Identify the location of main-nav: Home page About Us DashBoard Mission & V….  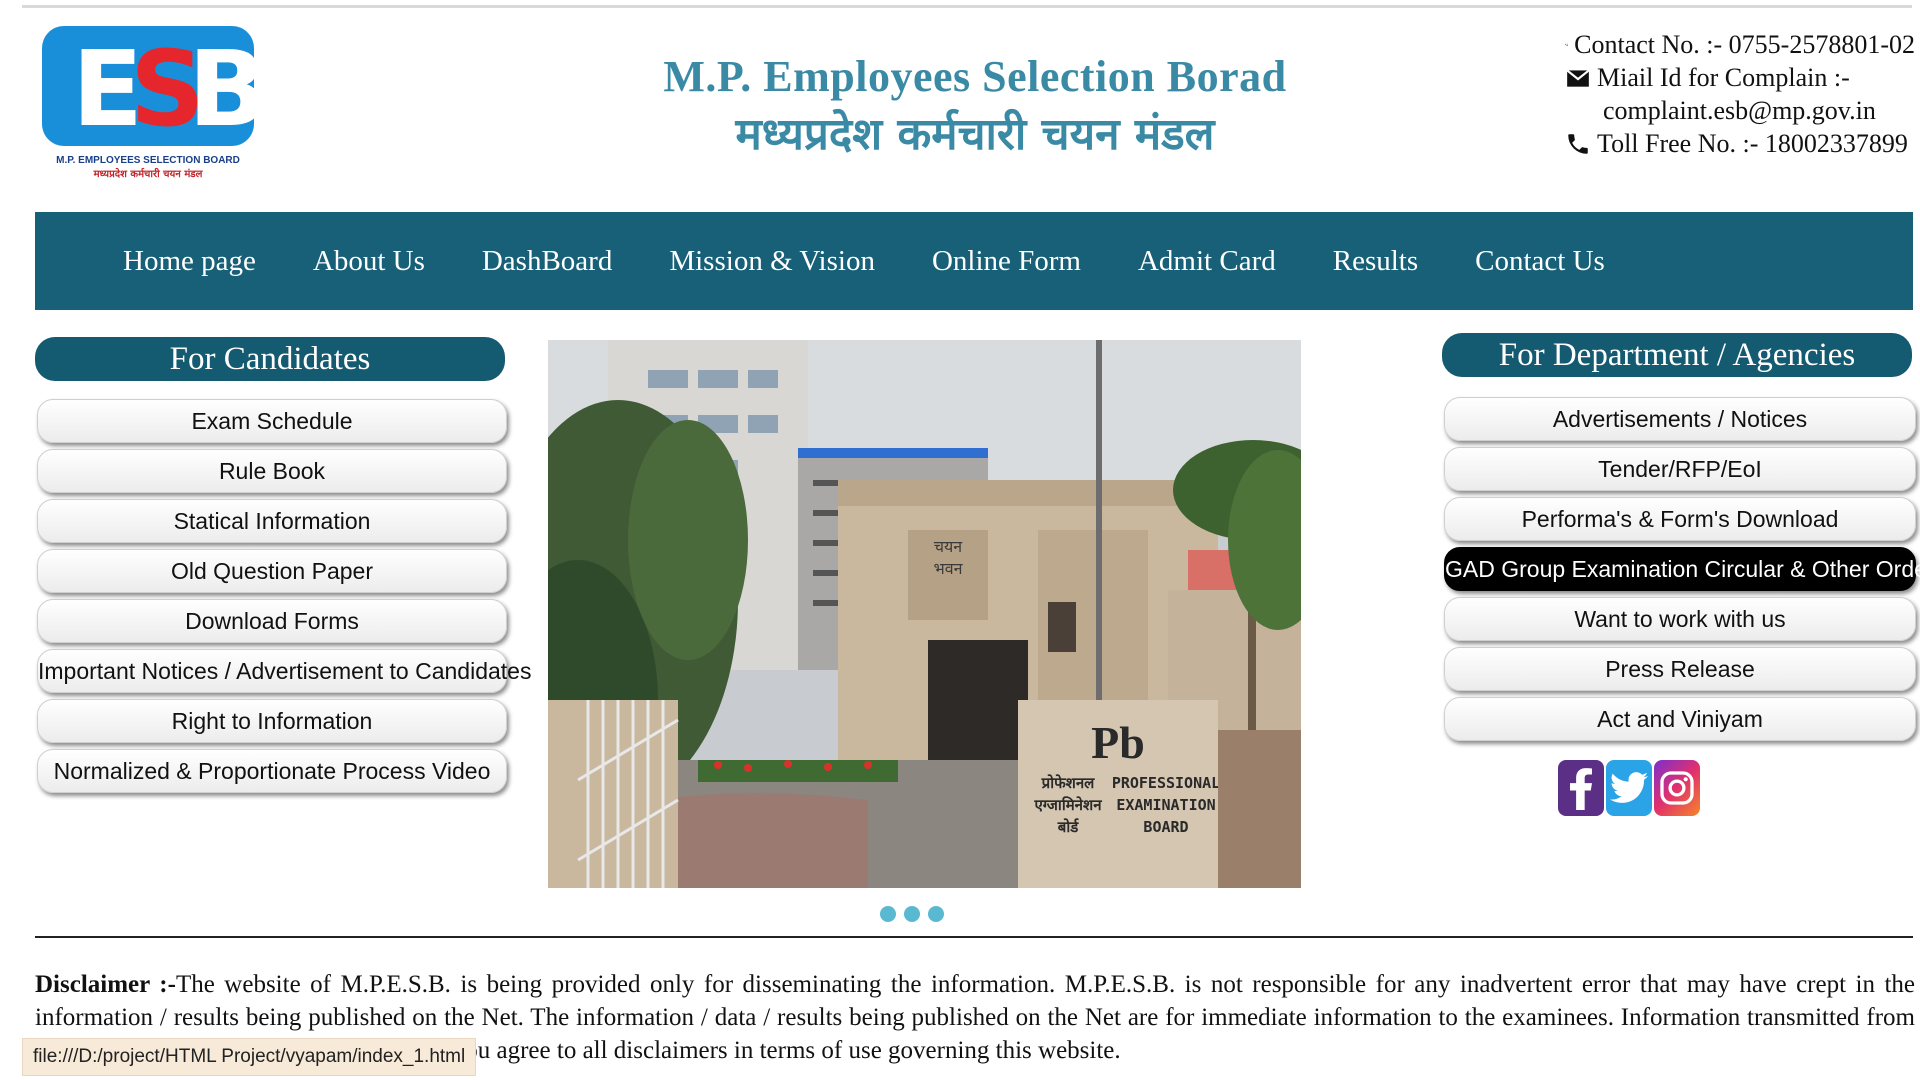
(974, 261).